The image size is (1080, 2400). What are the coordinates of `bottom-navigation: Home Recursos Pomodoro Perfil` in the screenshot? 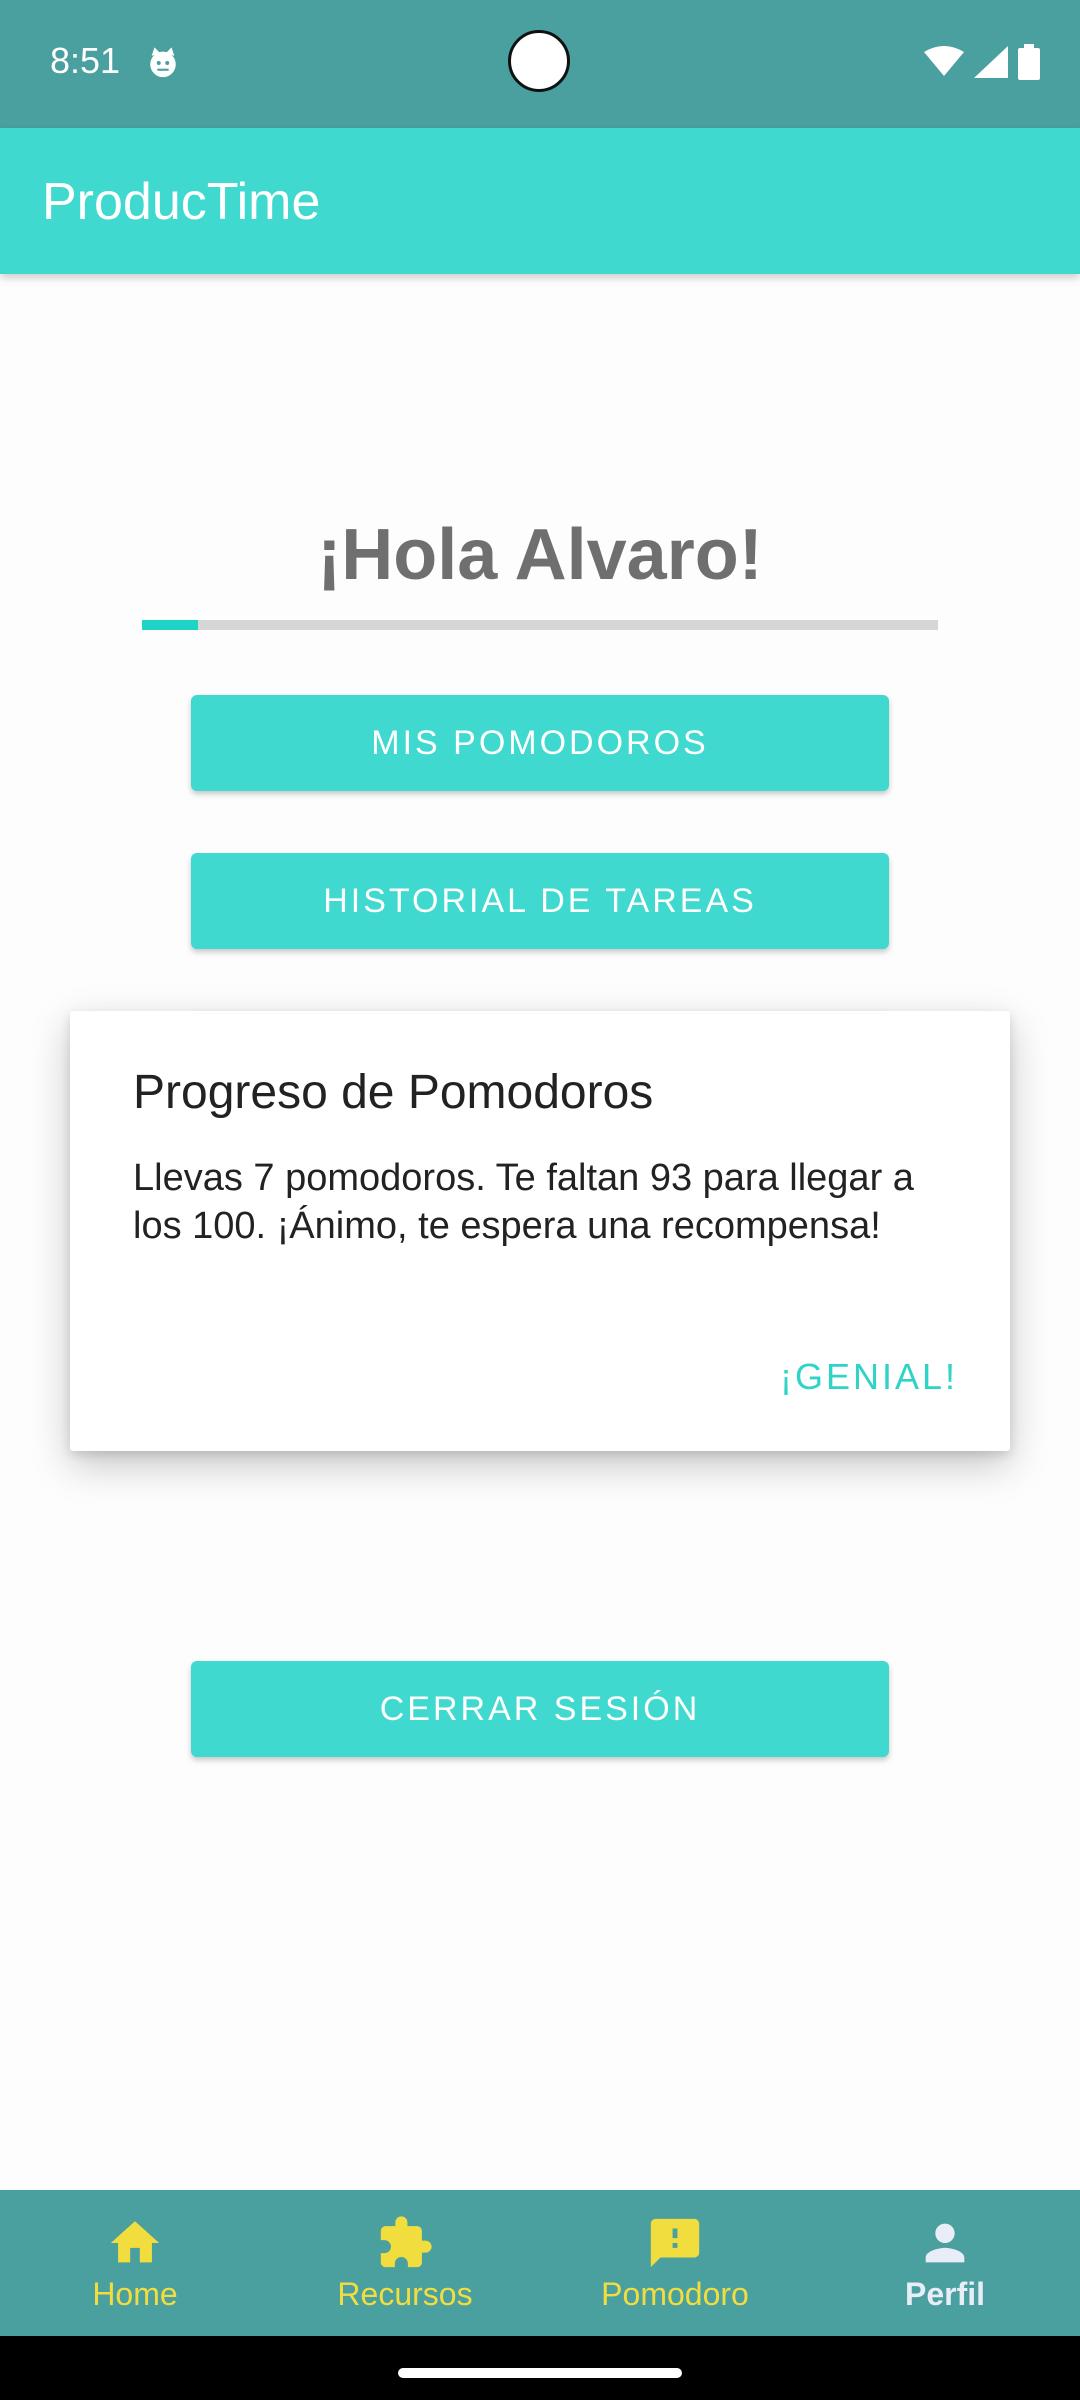 It's located at (540, 2263).